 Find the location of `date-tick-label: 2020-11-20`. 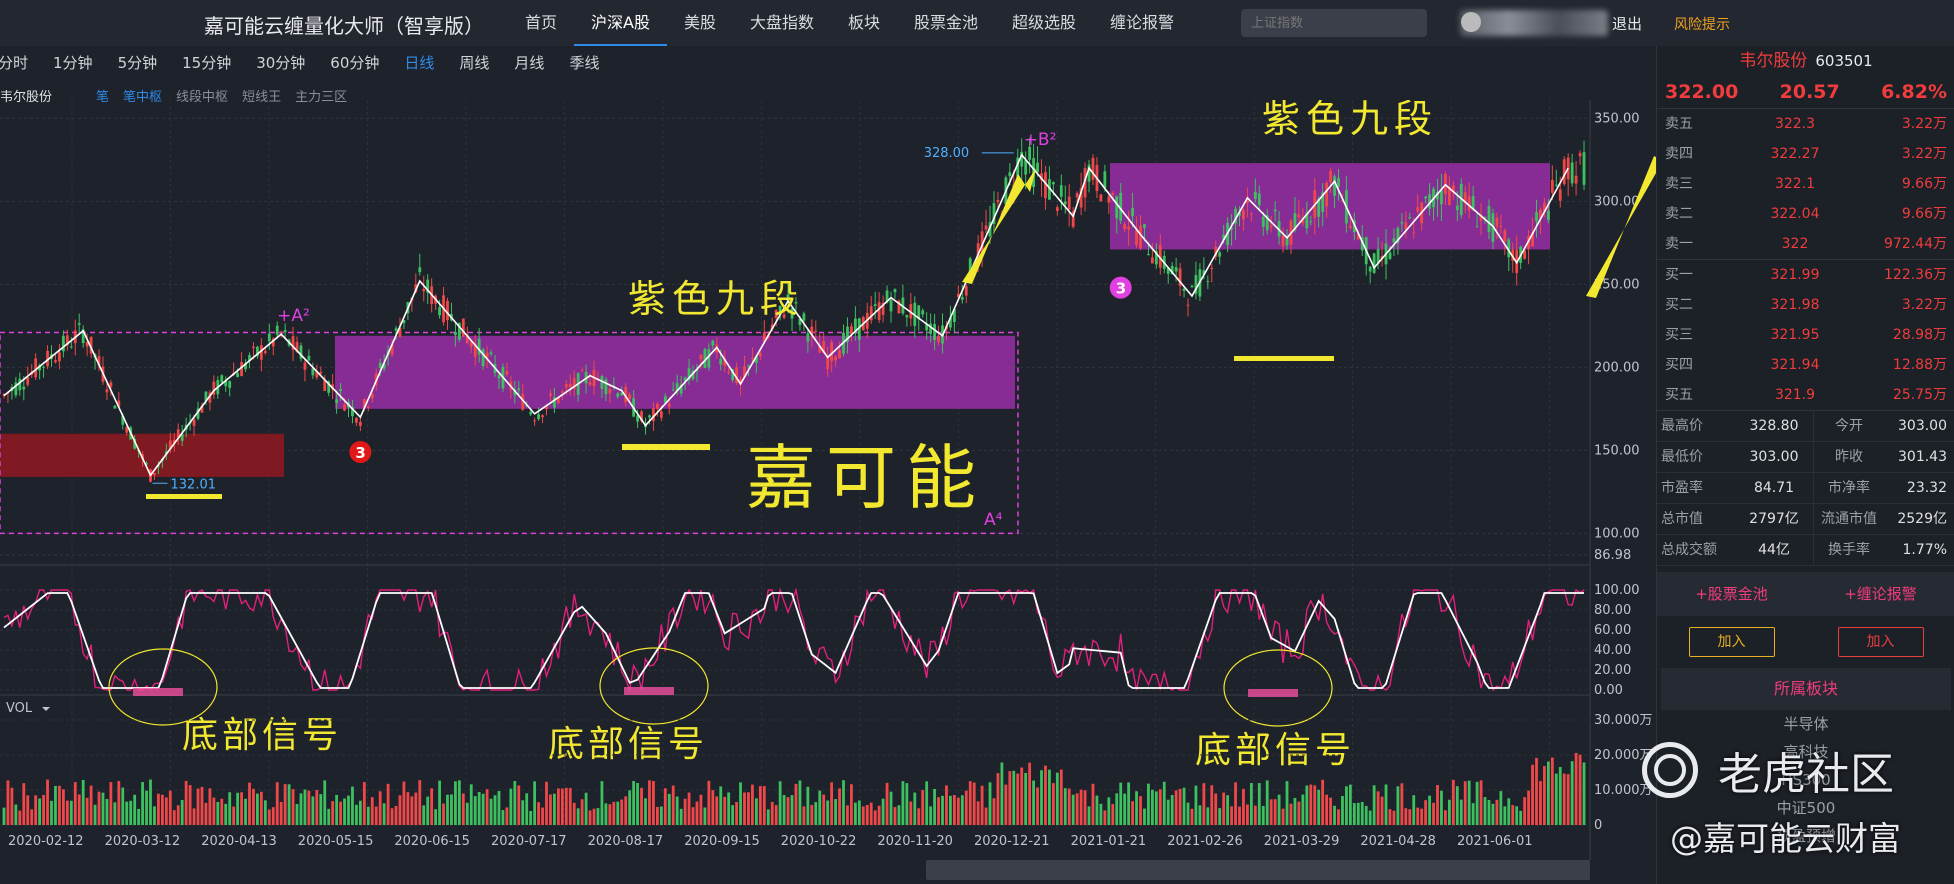

date-tick-label: 2020-11-20 is located at coordinates (915, 841).